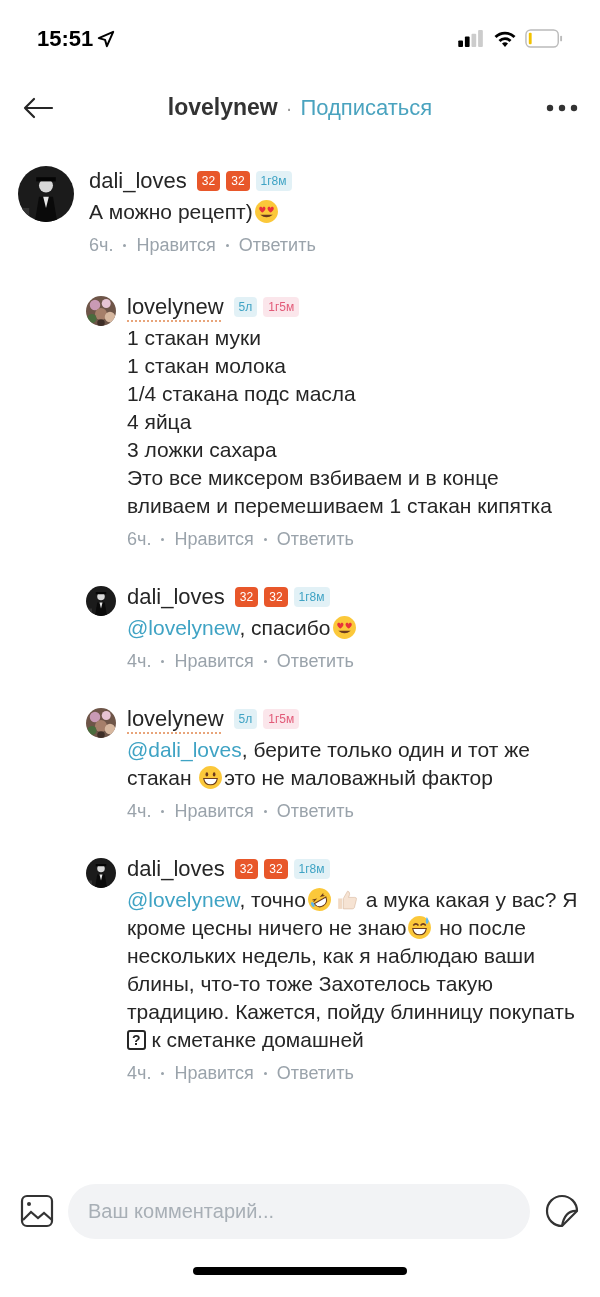  I want to click on comment-text: 1 стакан муки 1 стакан молока 1/4 стакана подс масла 4 яйца 3 ложки сахара Это все миксером взбиваем и в конце вливаем и перемешиваем 1 стакан кипятка, so click(340, 422).